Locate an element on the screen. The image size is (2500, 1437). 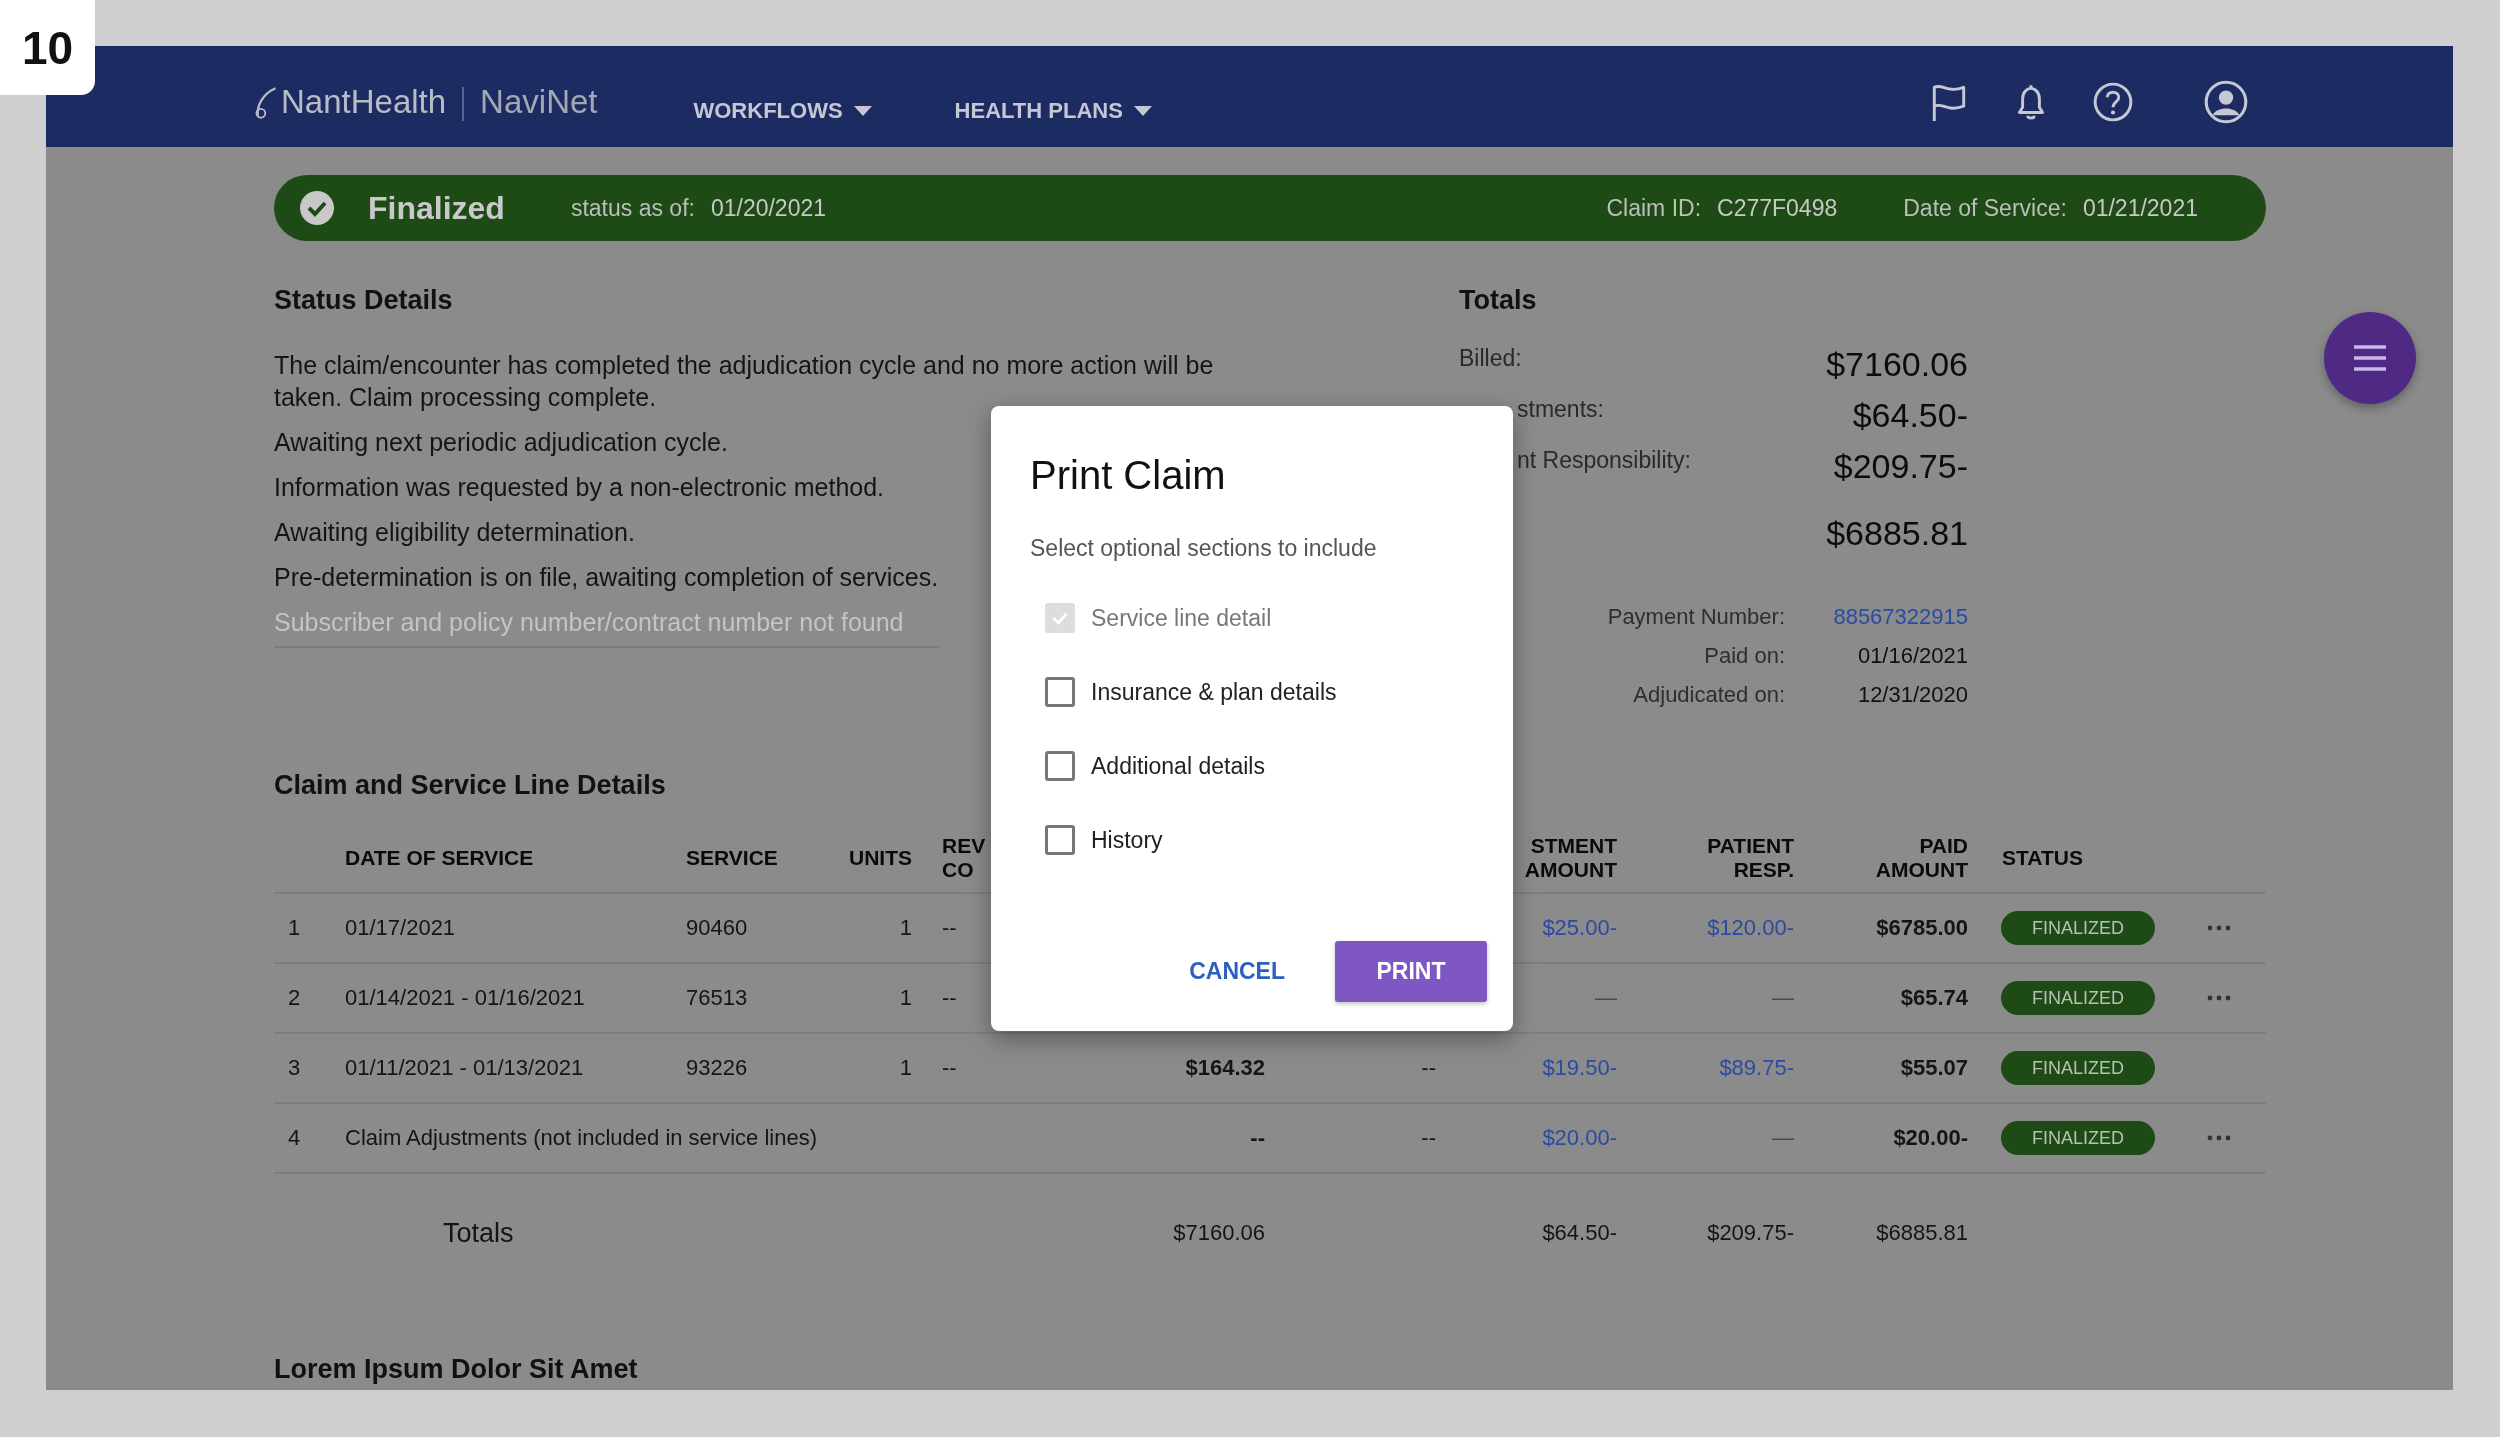
column-header: REV CO is located at coordinates (964, 858).